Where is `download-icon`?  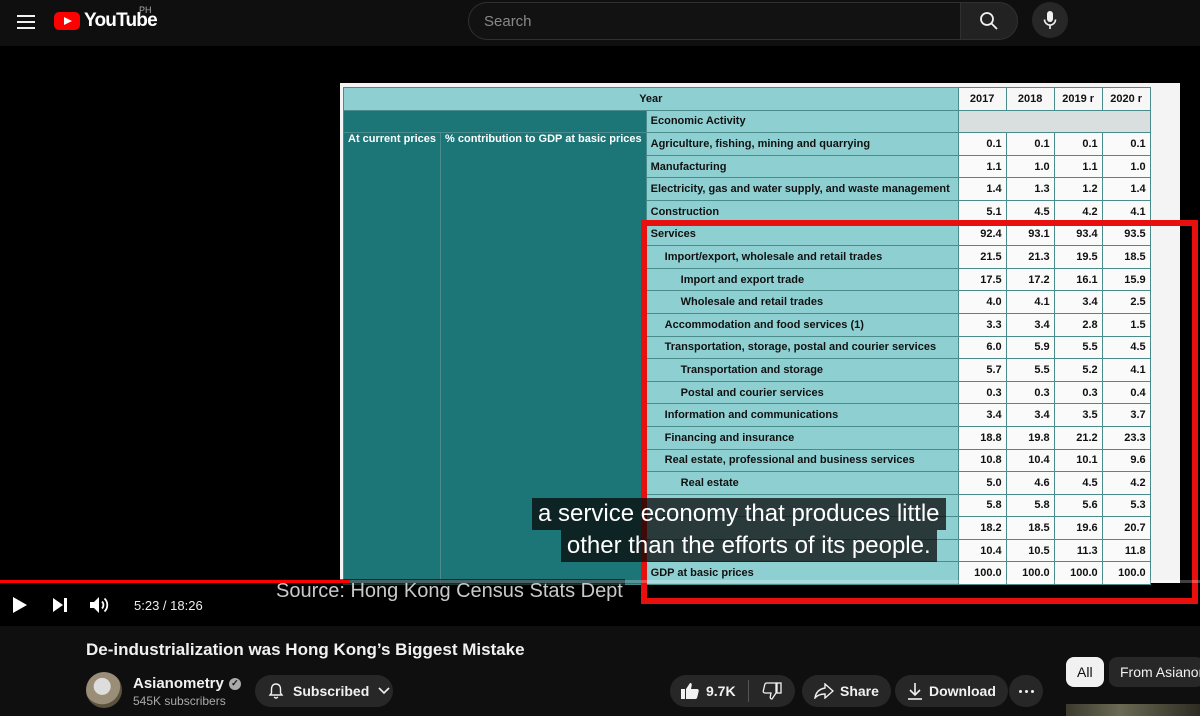 download-icon is located at coordinates (915, 691).